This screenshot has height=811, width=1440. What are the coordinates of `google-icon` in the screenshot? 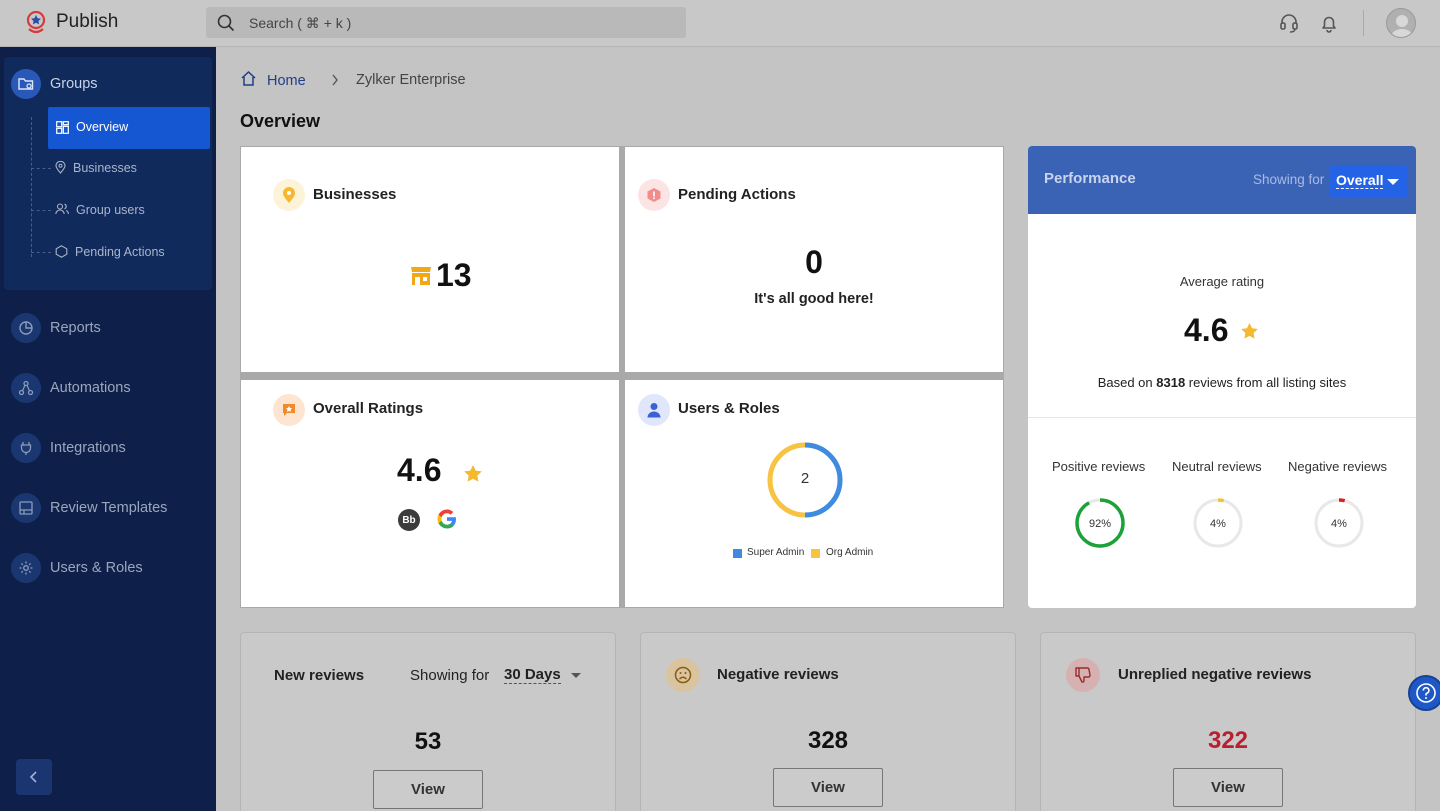 It's located at (447, 519).